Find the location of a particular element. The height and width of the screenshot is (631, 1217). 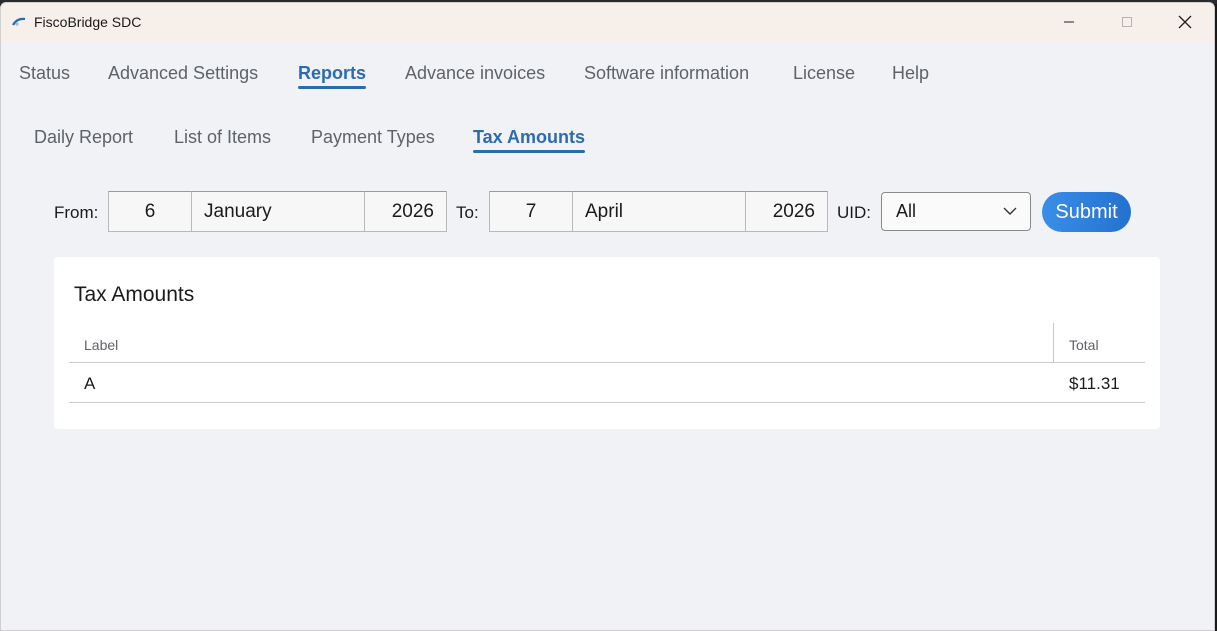

tab-software-information: Software information is located at coordinates (666, 76).